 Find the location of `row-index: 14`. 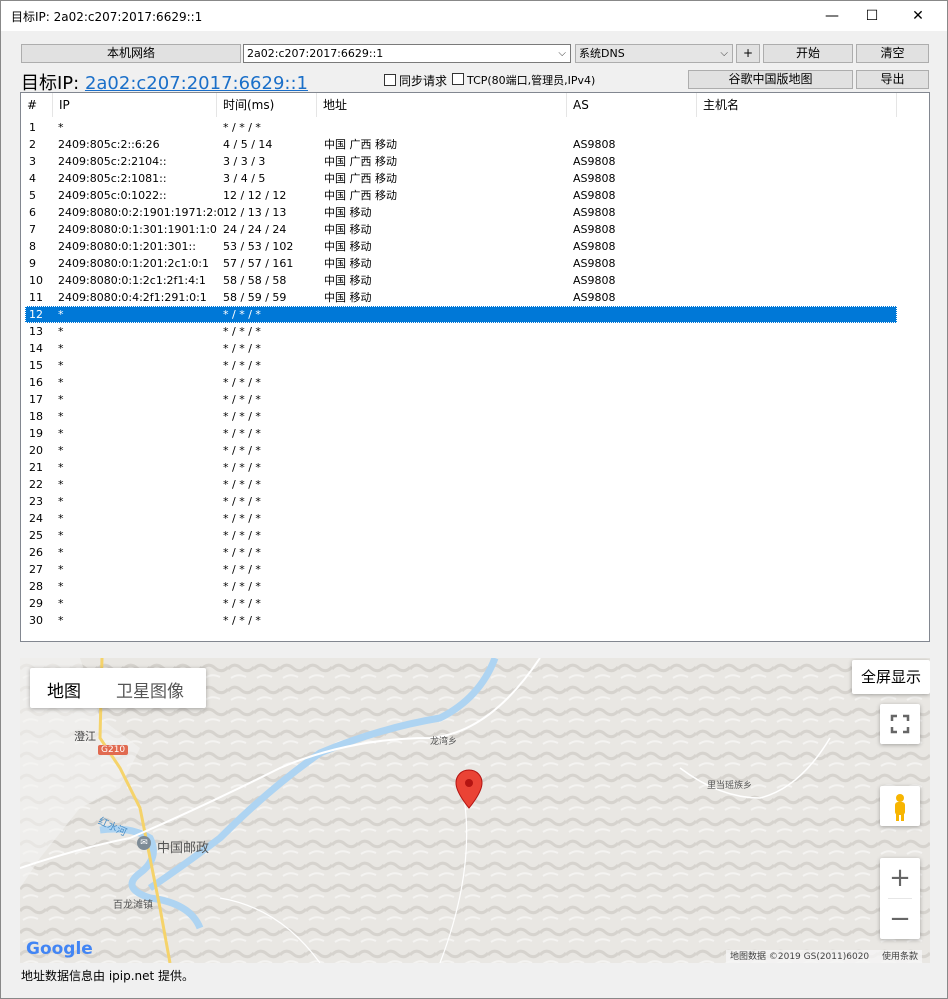

row-index: 14 is located at coordinates (36, 348).